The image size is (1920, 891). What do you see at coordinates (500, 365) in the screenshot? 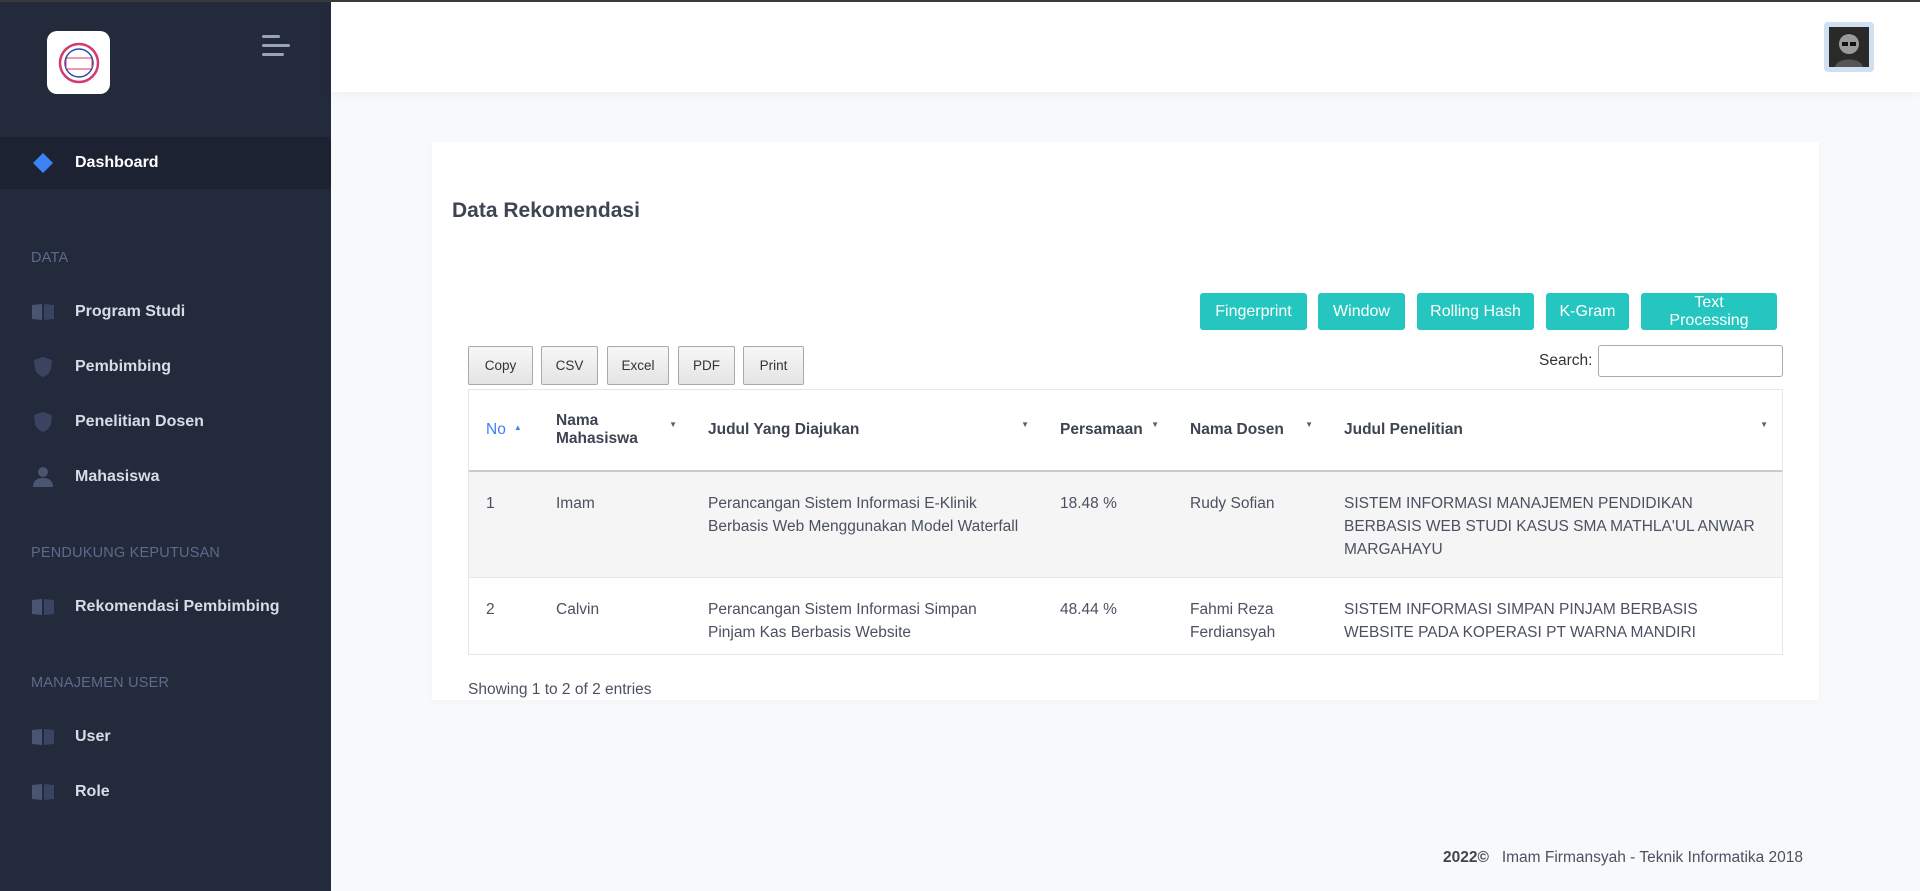
I see `copy-button: Copy` at bounding box center [500, 365].